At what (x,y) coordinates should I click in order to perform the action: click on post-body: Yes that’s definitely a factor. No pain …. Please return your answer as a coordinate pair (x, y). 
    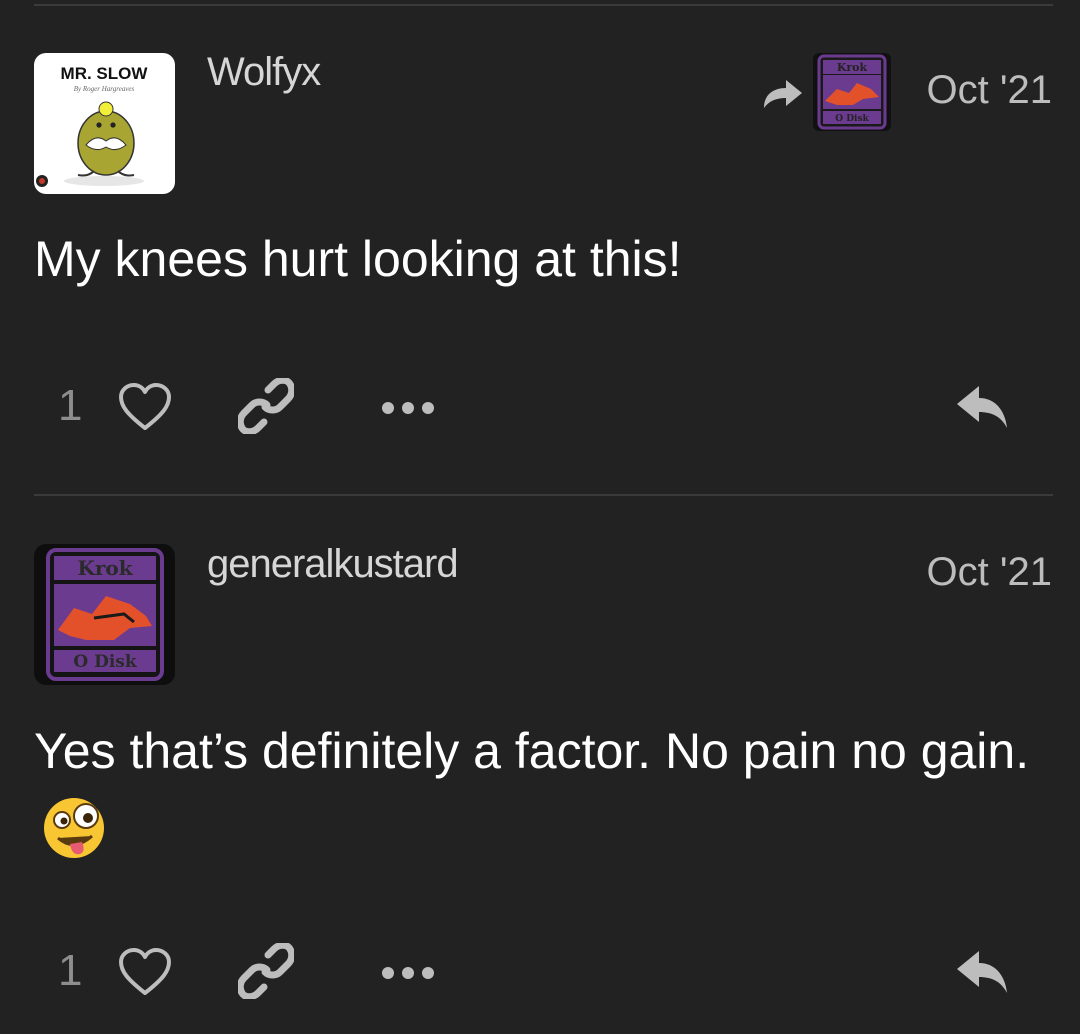
    Looking at the image, I should click on (539, 790).